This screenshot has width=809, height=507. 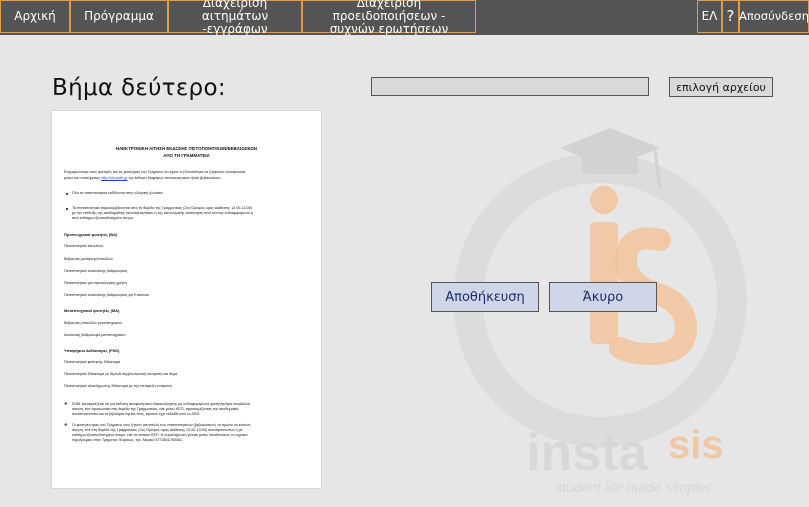 What do you see at coordinates (603, 297) in the screenshot?
I see `cancel-button: Άκυρο` at bounding box center [603, 297].